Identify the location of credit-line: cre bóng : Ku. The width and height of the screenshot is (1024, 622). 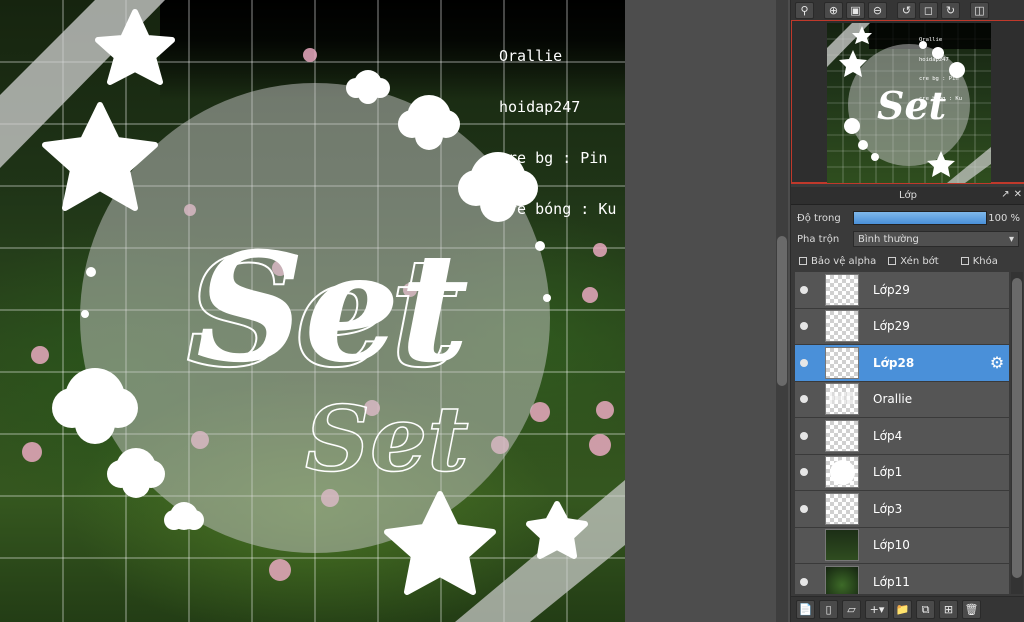
(941, 98).